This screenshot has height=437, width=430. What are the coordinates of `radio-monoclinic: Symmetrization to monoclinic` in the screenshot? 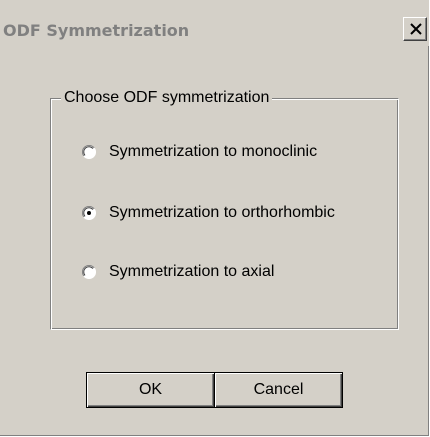 It's located at (199, 152).